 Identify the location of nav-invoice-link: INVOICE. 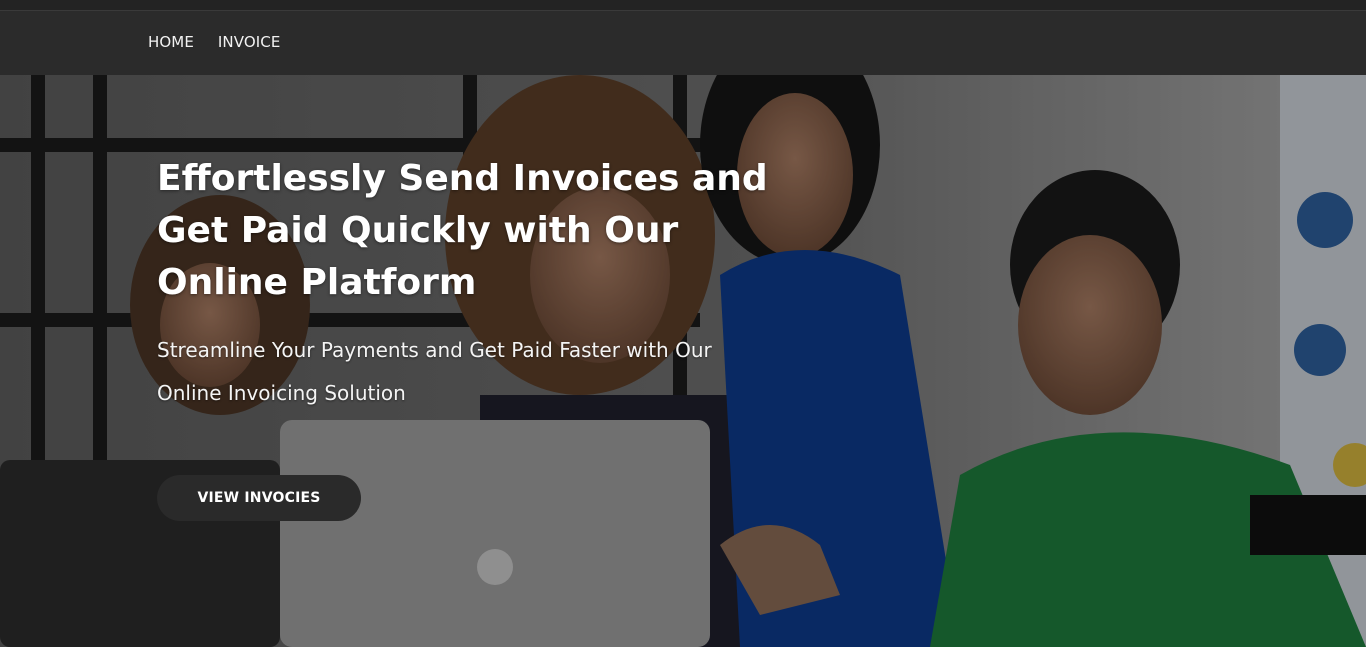
(249, 42).